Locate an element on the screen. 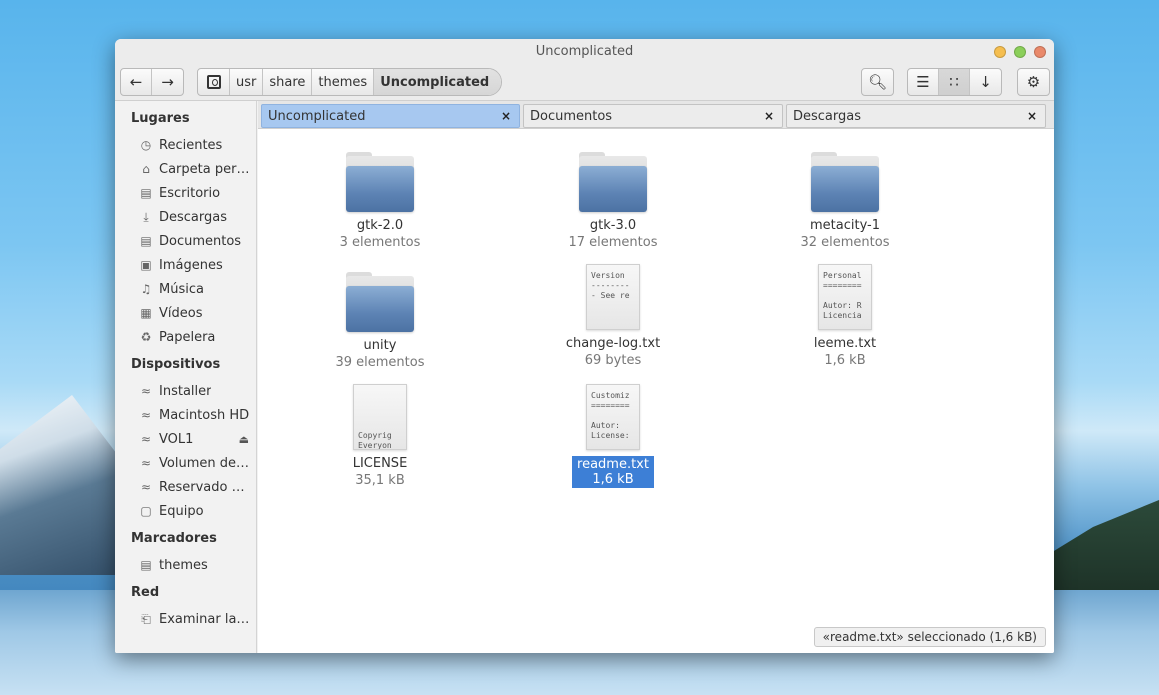 The image size is (1159, 695). breadcrumb-usr: usr is located at coordinates (247, 82).